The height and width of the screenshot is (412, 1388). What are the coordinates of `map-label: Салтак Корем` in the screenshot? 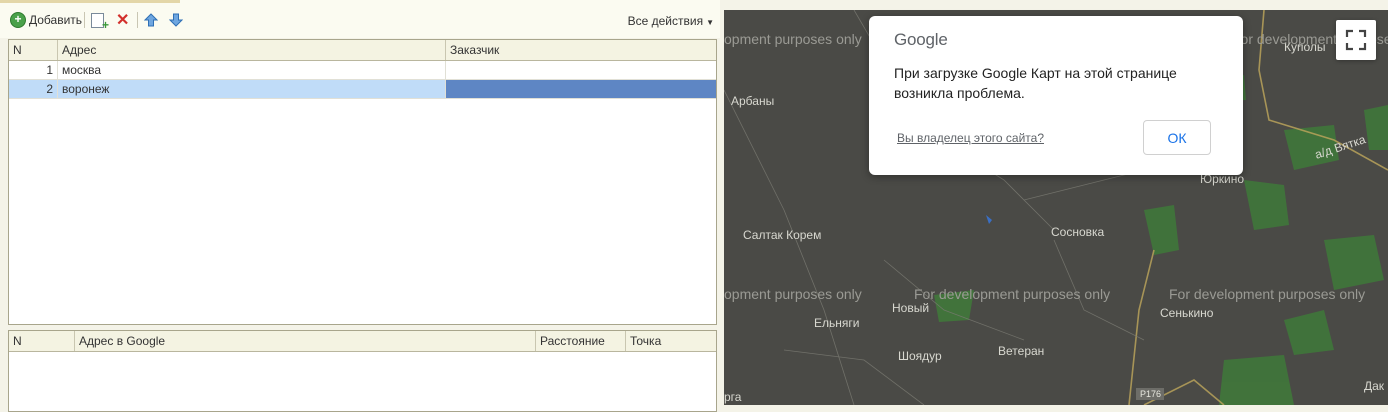 It's located at (782, 235).